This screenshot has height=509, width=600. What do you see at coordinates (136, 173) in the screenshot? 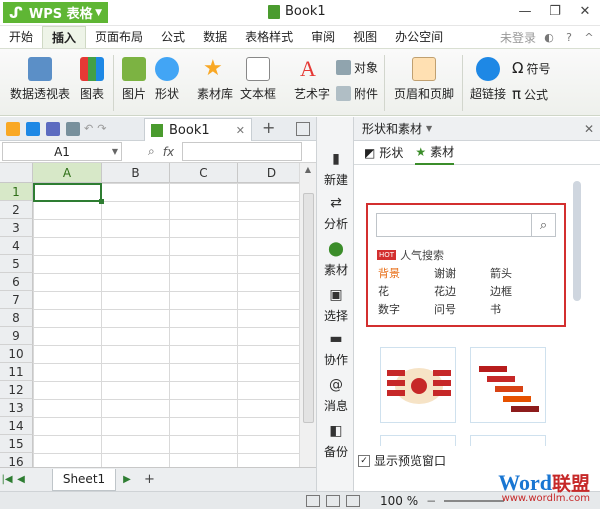
I see `column-header: B` at bounding box center [136, 173].